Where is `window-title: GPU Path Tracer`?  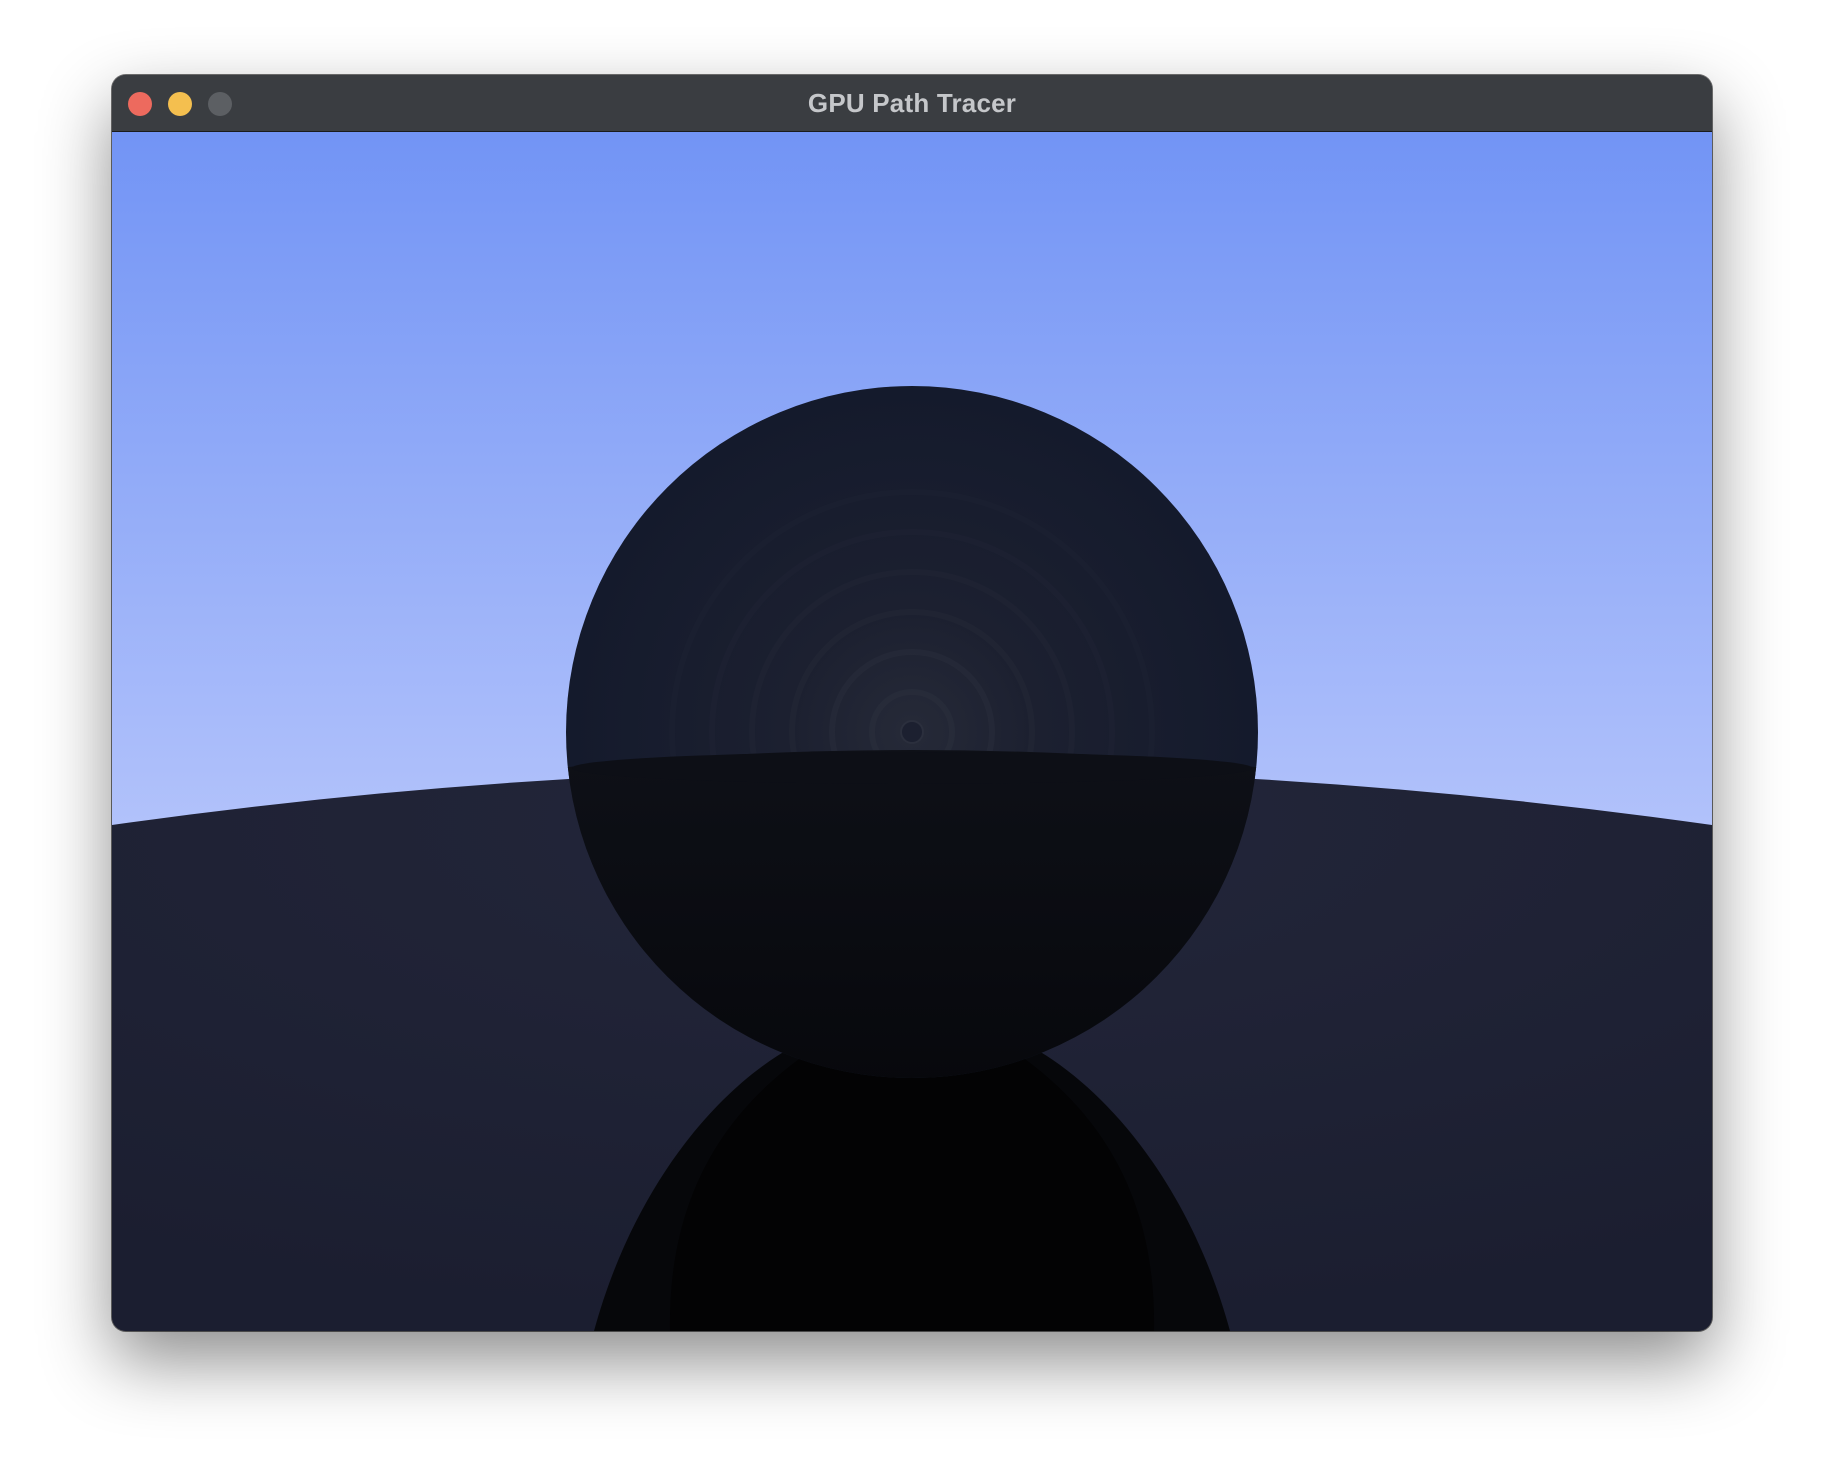 window-title: GPU Path Tracer is located at coordinates (912, 103).